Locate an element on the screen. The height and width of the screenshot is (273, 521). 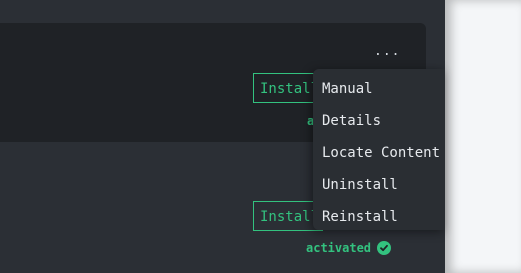
menu-item-manual: Manual is located at coordinates (379, 89).